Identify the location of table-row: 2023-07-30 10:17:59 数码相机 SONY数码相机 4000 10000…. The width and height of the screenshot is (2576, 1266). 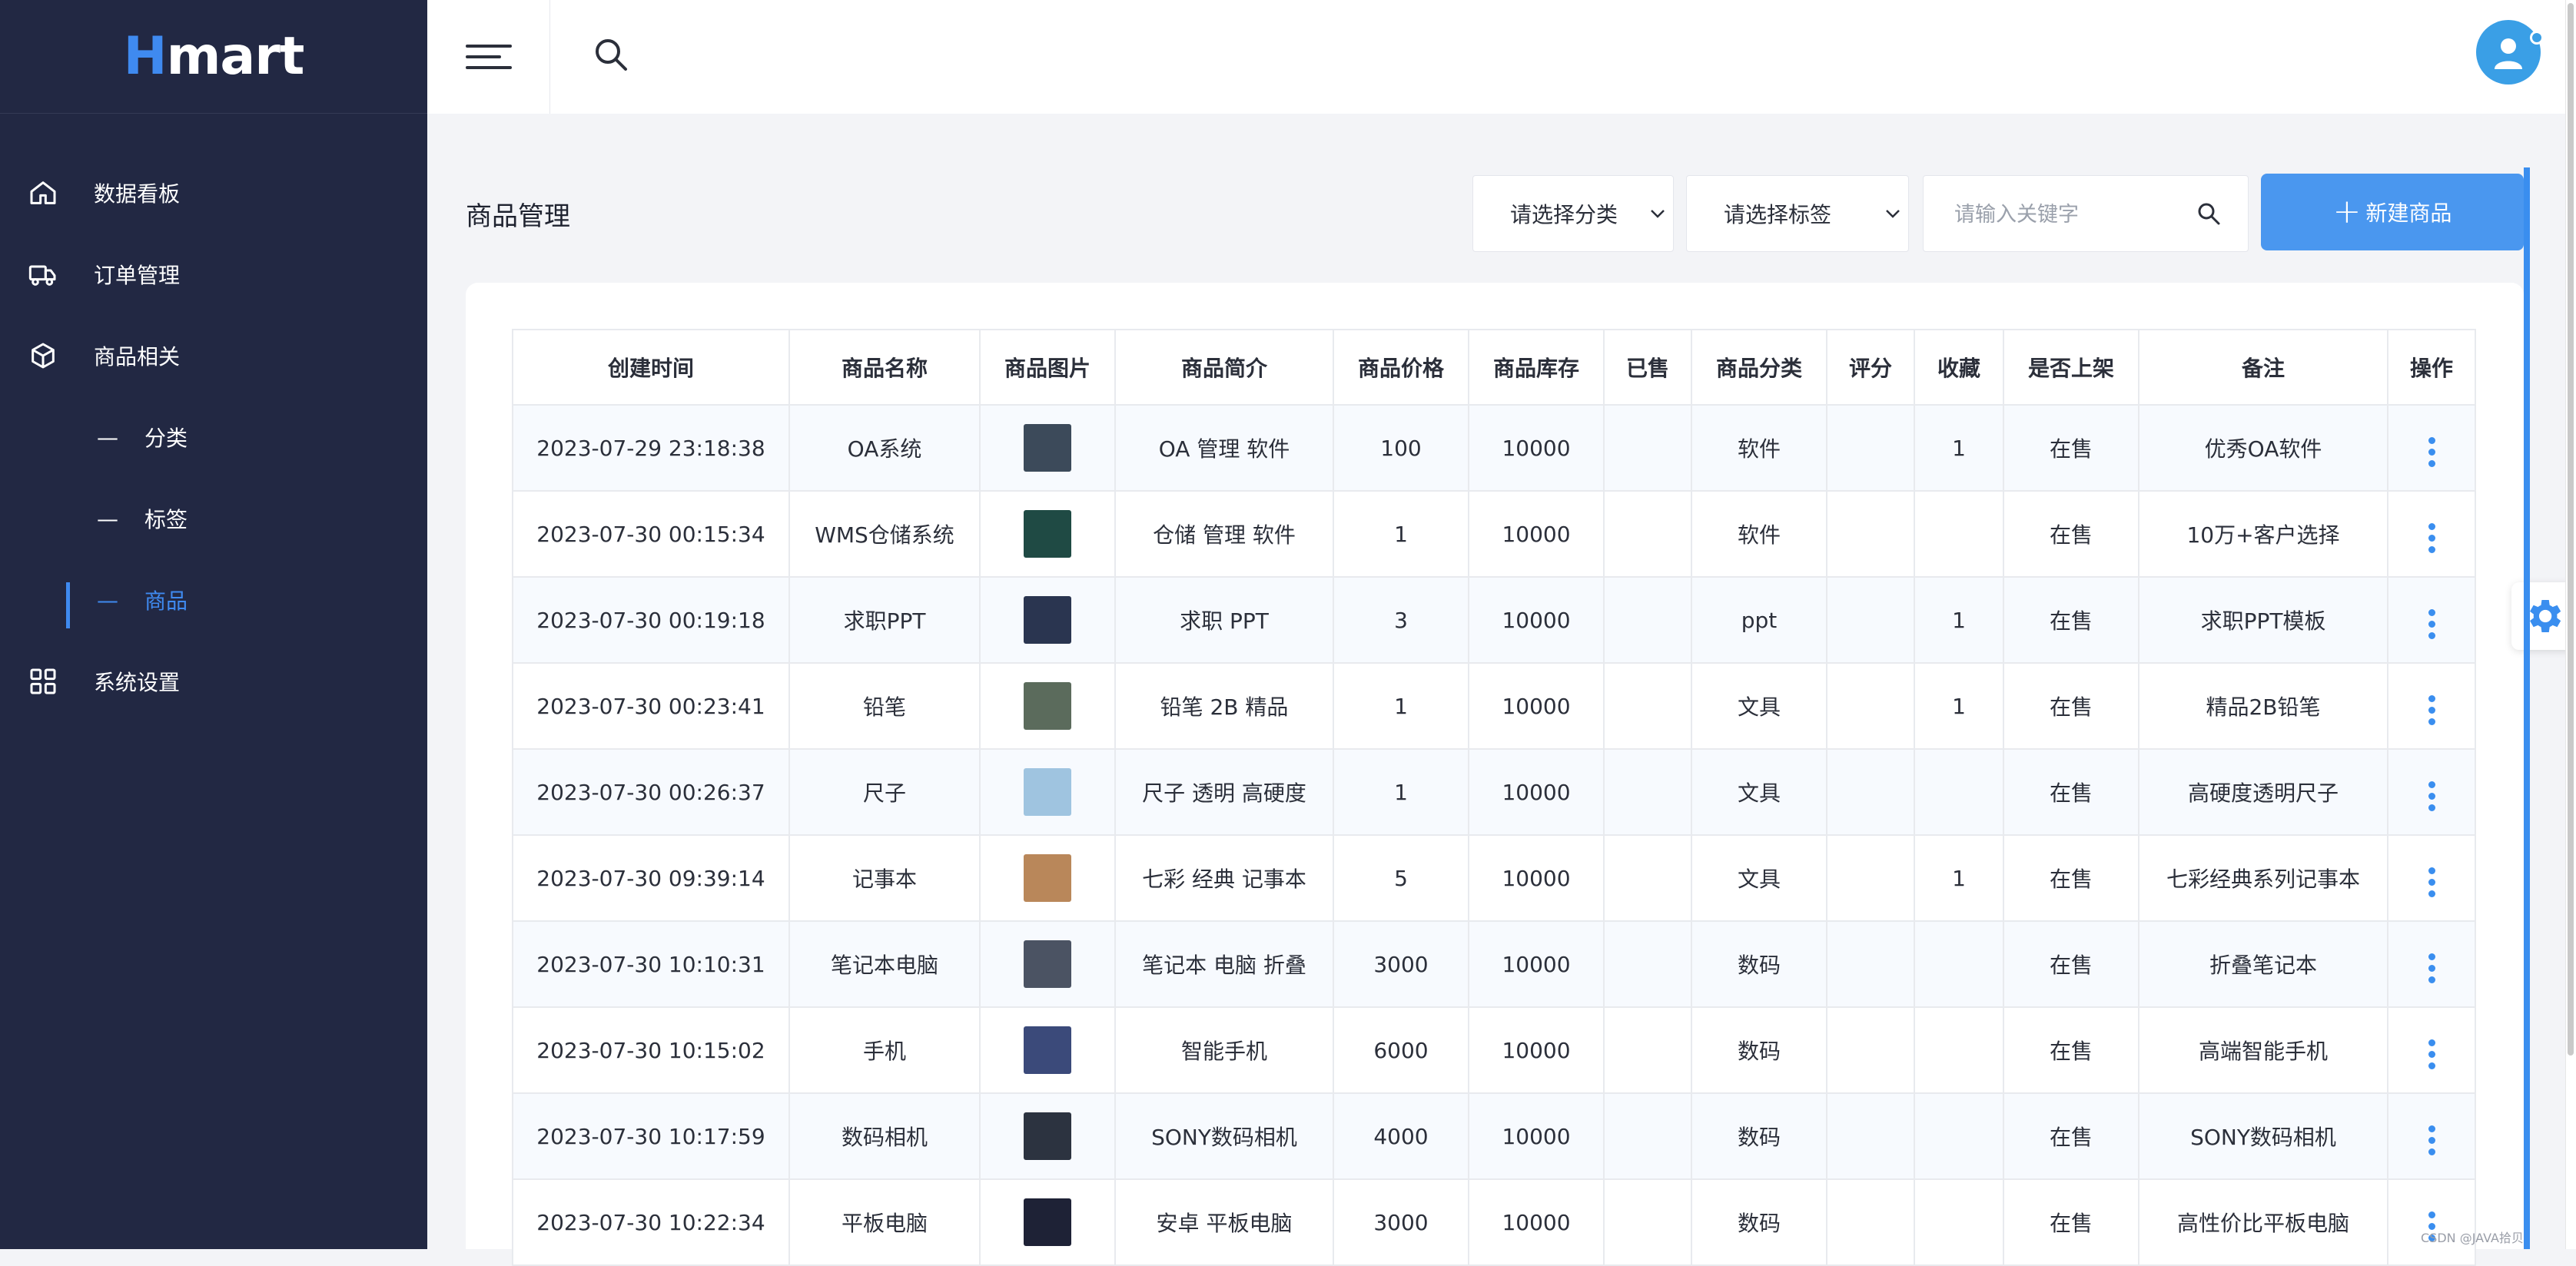
(1494, 1136).